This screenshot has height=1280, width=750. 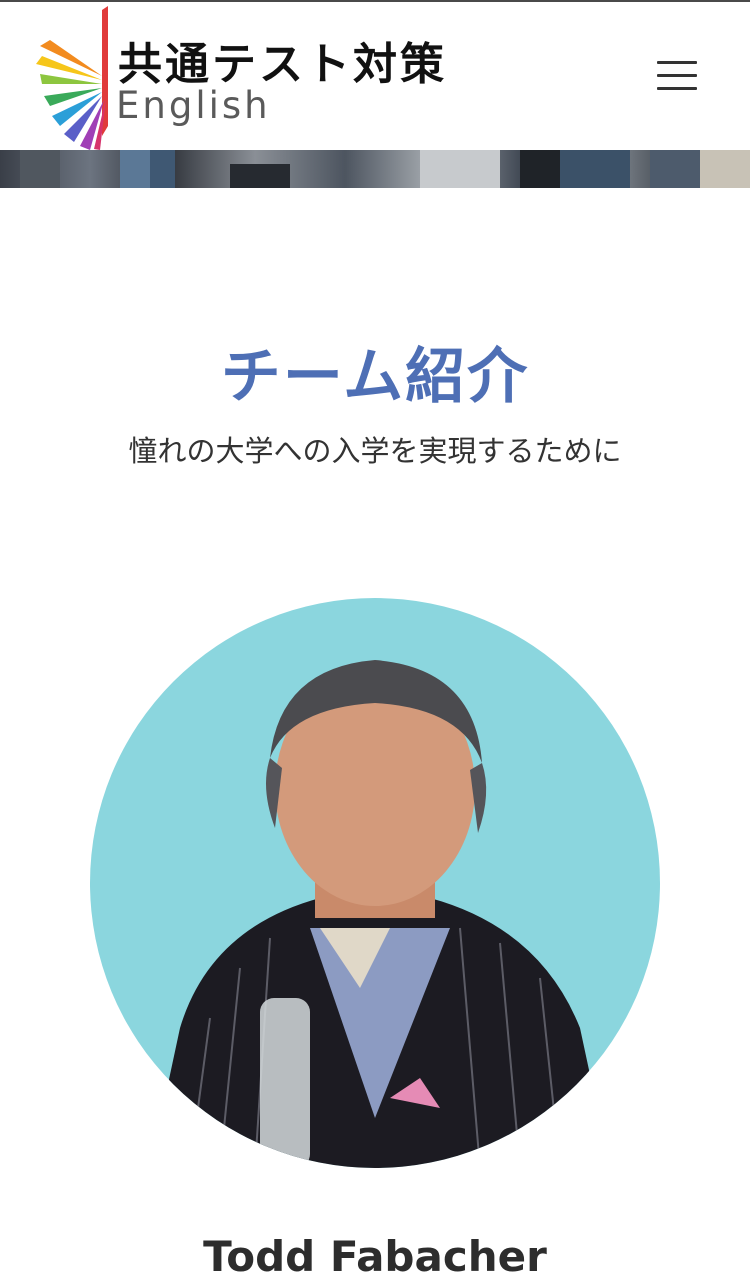 What do you see at coordinates (375, 1256) in the screenshot?
I see `team-member-name: Todd Fabacher` at bounding box center [375, 1256].